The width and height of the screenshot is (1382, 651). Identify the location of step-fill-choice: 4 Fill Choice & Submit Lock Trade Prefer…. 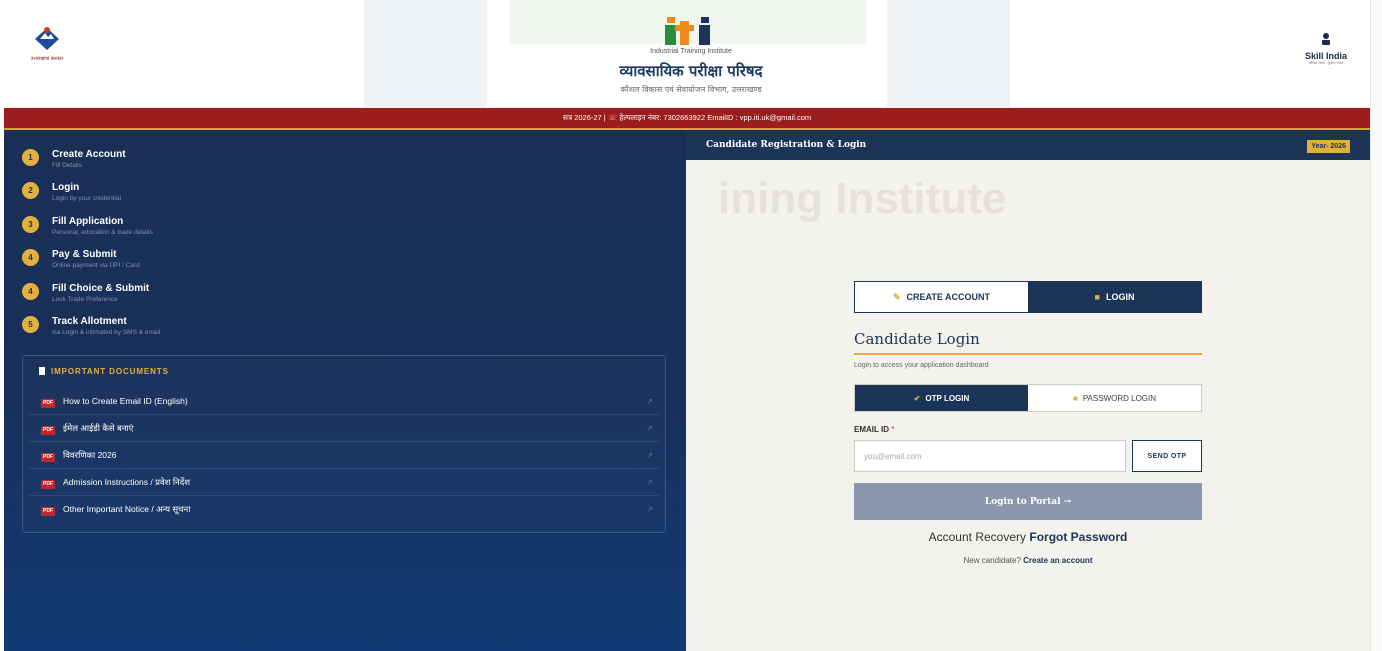
(91, 298).